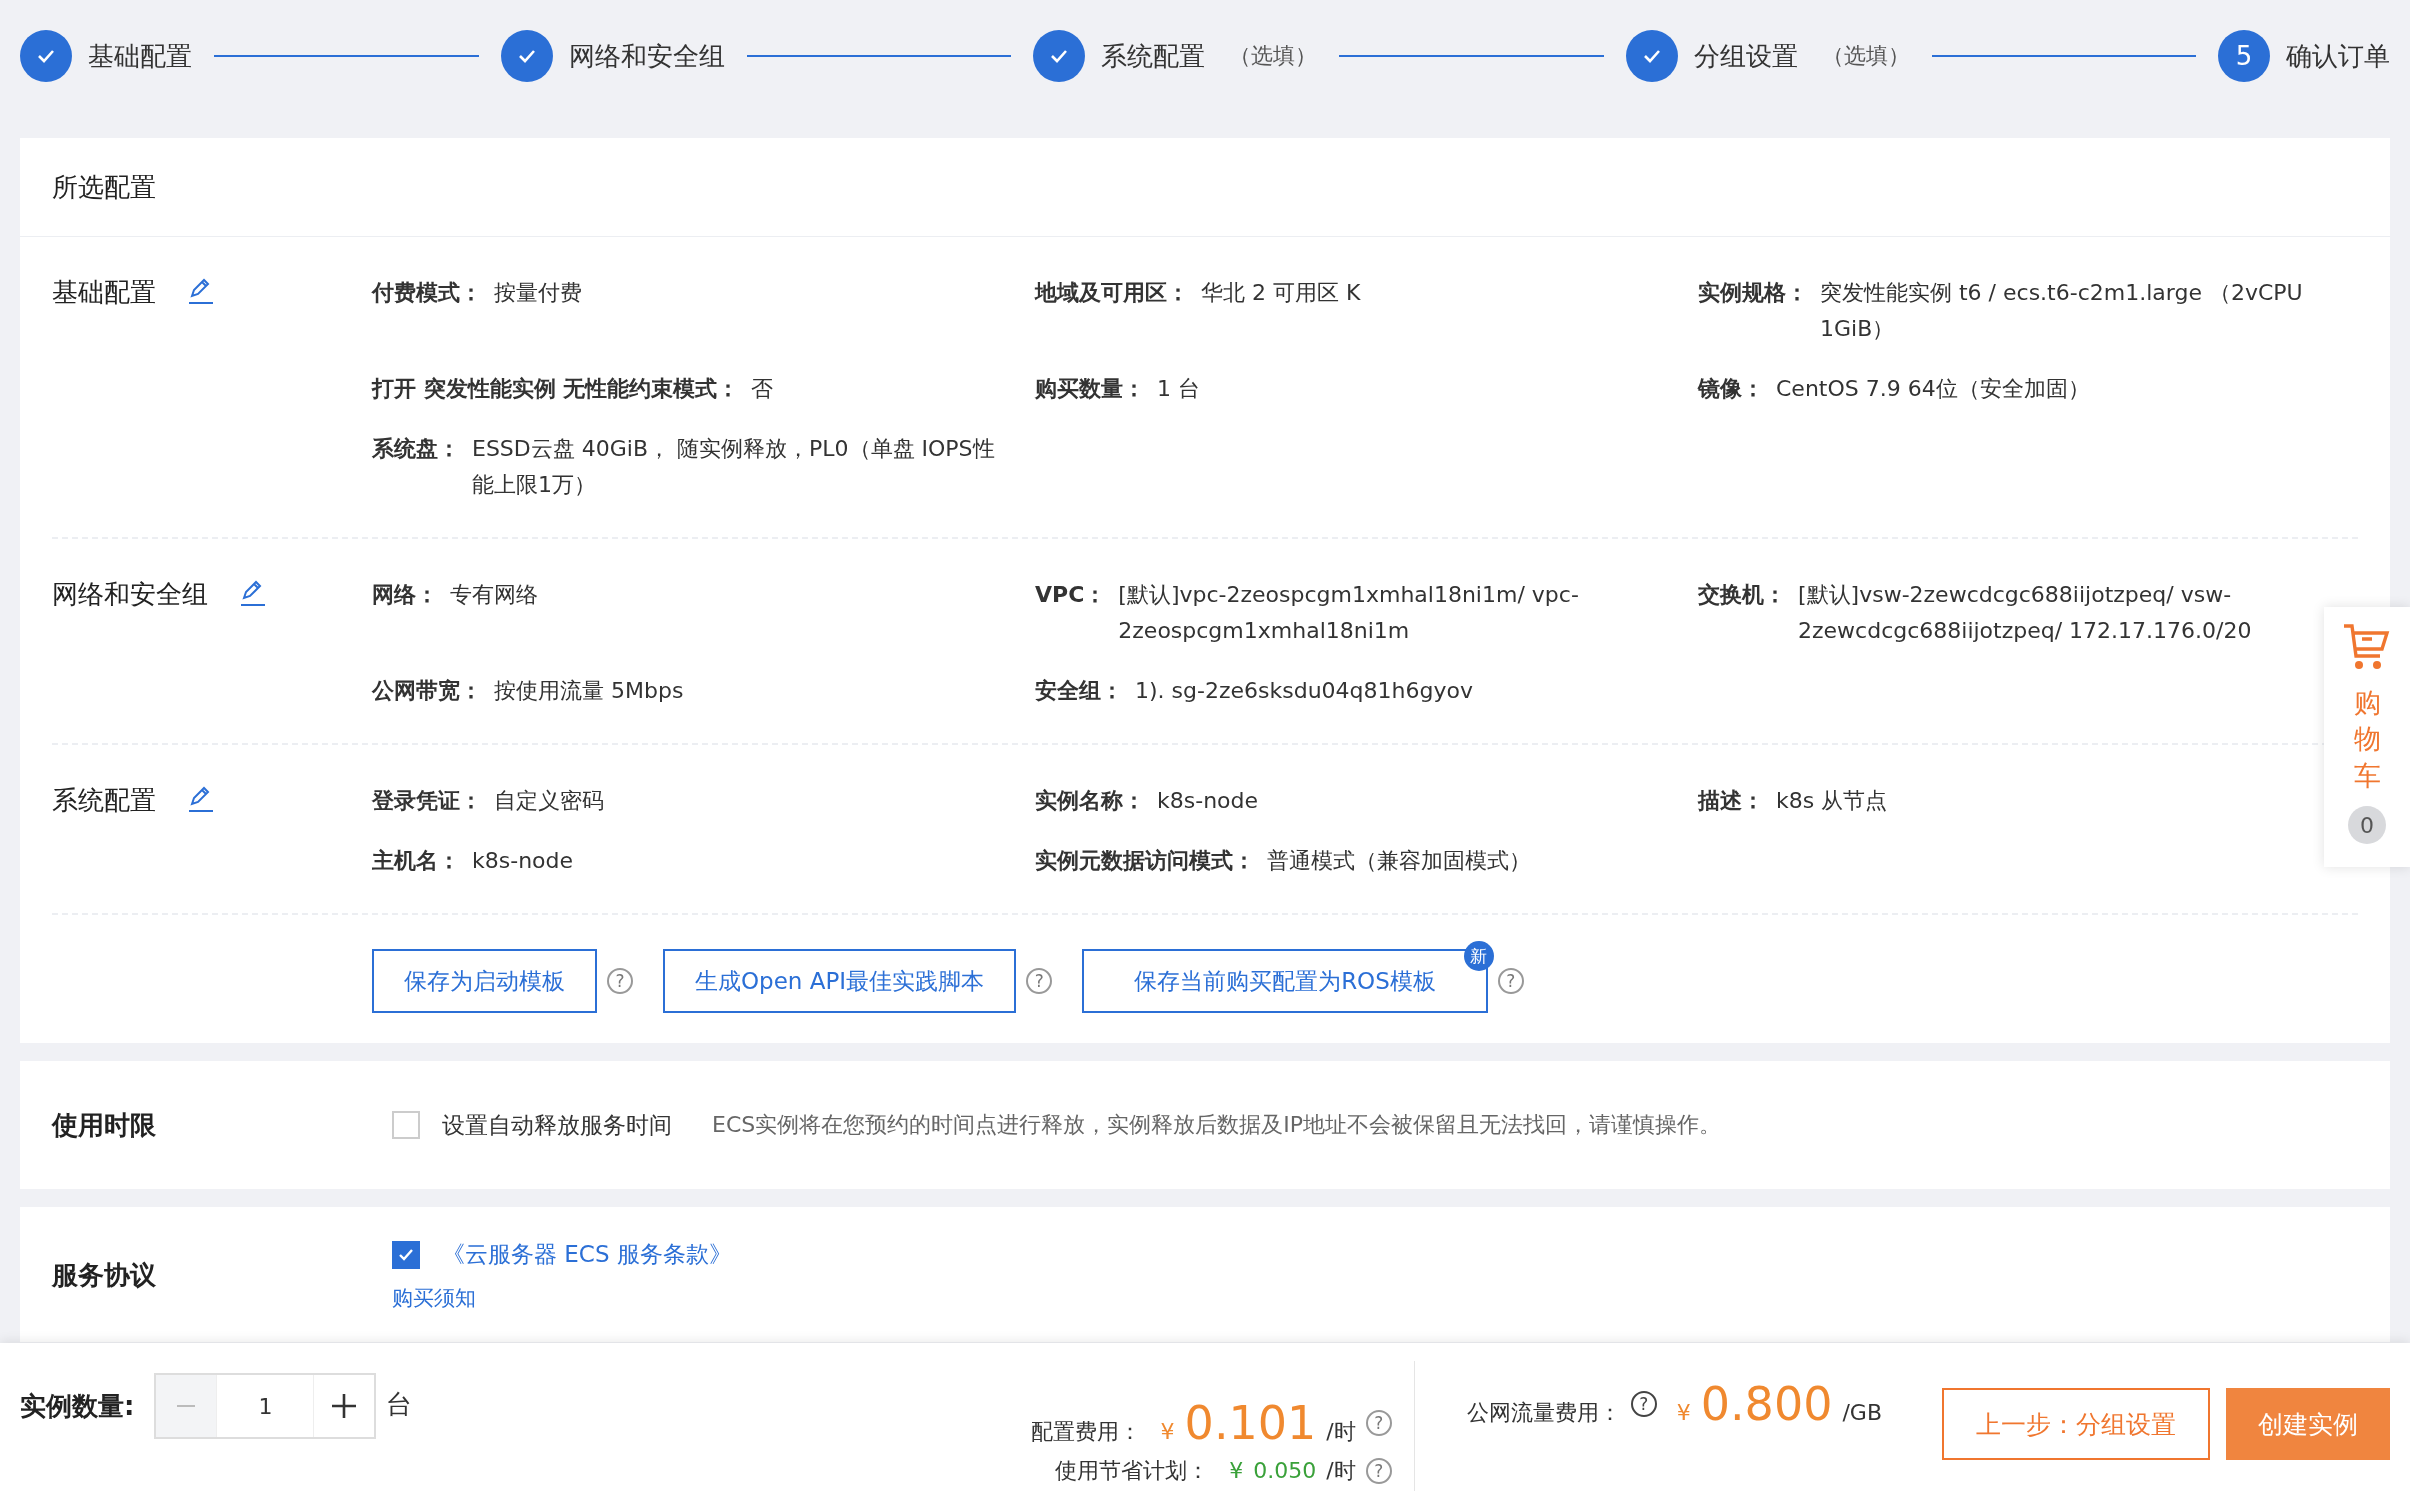 Image resolution: width=2410 pixels, height=1498 pixels. Describe the element at coordinates (1071, 595) in the screenshot. I see `field-label: VPC：` at that location.